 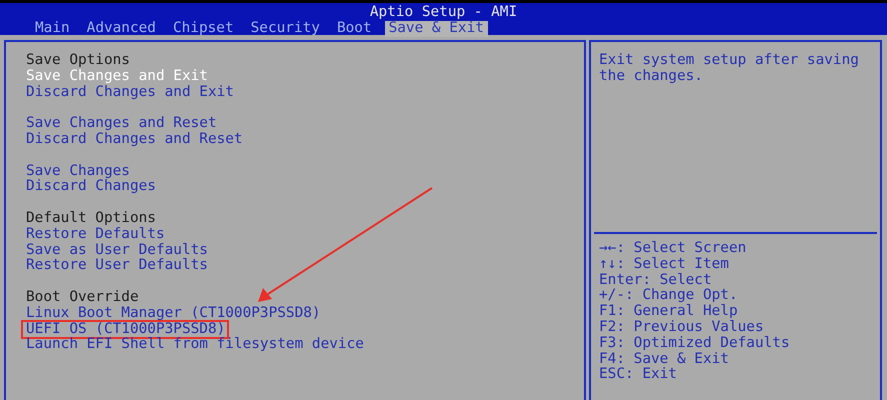 What do you see at coordinates (354, 28) in the screenshot?
I see `tab: Boot` at bounding box center [354, 28].